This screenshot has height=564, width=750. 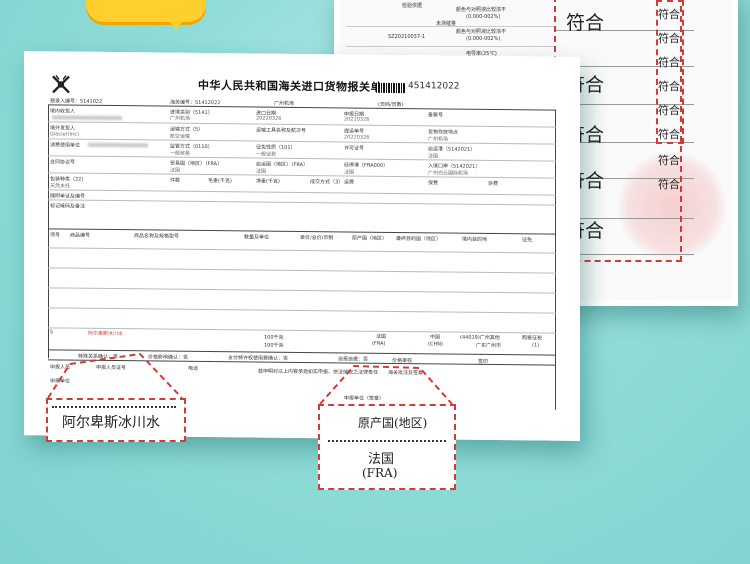 What do you see at coordinates (393, 423) in the screenshot?
I see `callout-origin-label: 原产国(地区)` at bounding box center [393, 423].